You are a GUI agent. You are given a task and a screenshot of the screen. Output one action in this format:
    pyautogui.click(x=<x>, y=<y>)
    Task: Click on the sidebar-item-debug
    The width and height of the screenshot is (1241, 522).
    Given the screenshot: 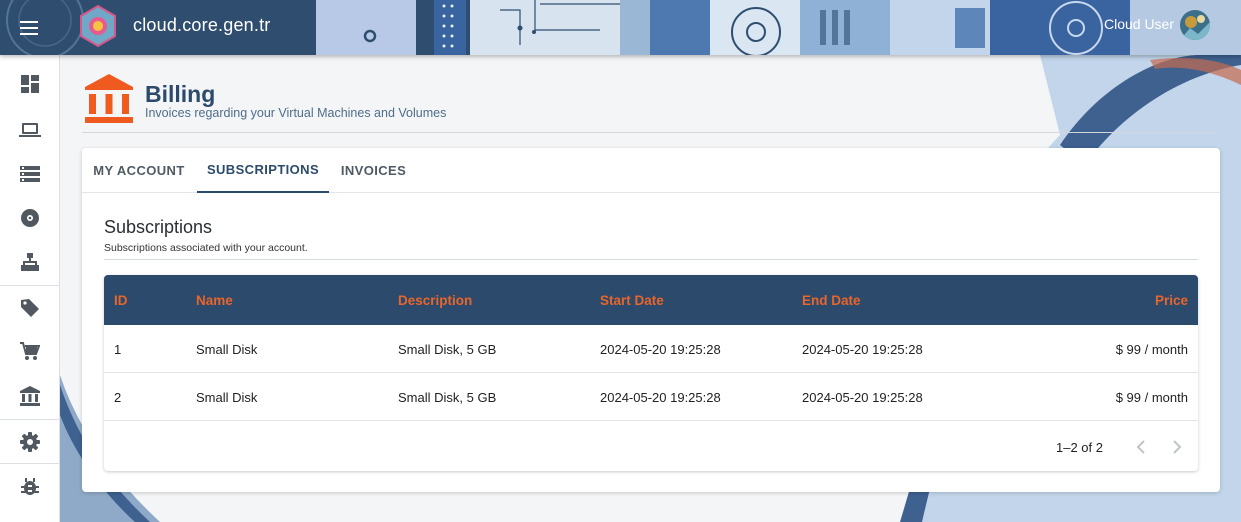 What is the action you would take?
    pyautogui.click(x=29, y=487)
    